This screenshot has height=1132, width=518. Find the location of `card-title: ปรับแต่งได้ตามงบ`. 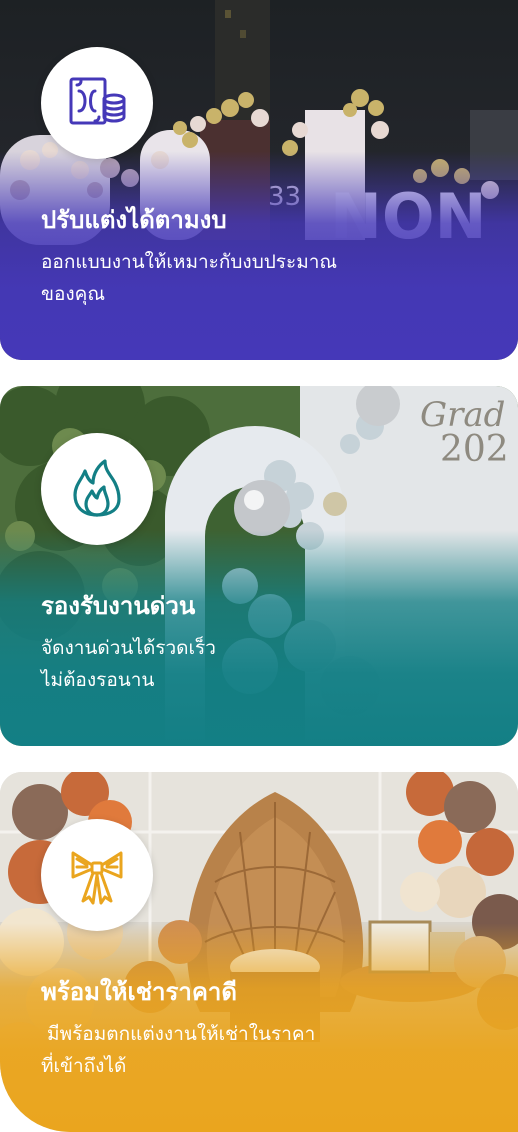

card-title: ปรับแต่งได้ตามงบ is located at coordinates (134, 220).